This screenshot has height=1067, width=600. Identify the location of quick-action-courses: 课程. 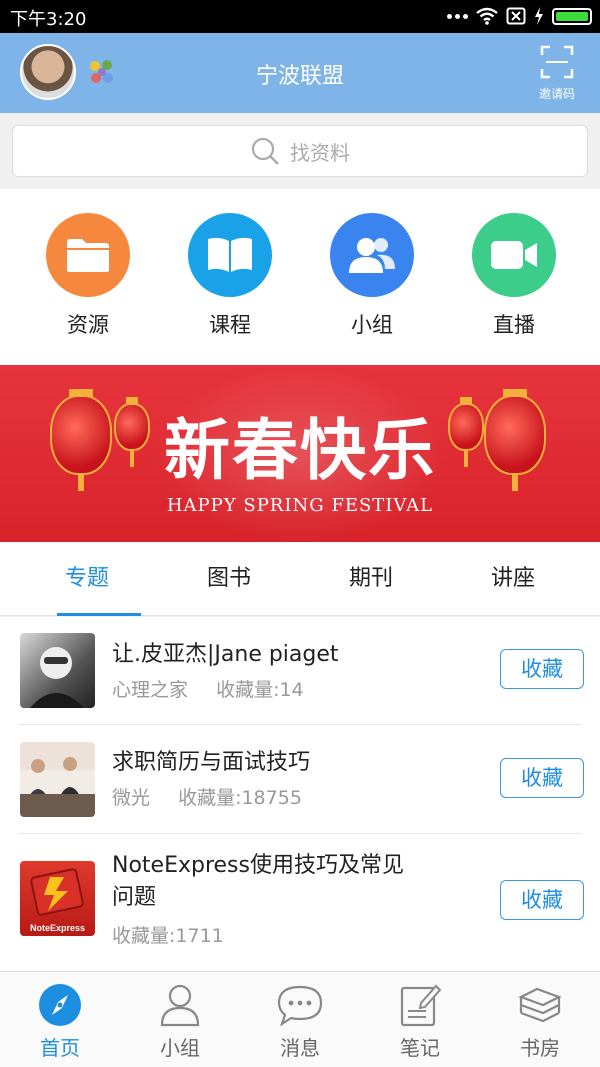
(230, 276).